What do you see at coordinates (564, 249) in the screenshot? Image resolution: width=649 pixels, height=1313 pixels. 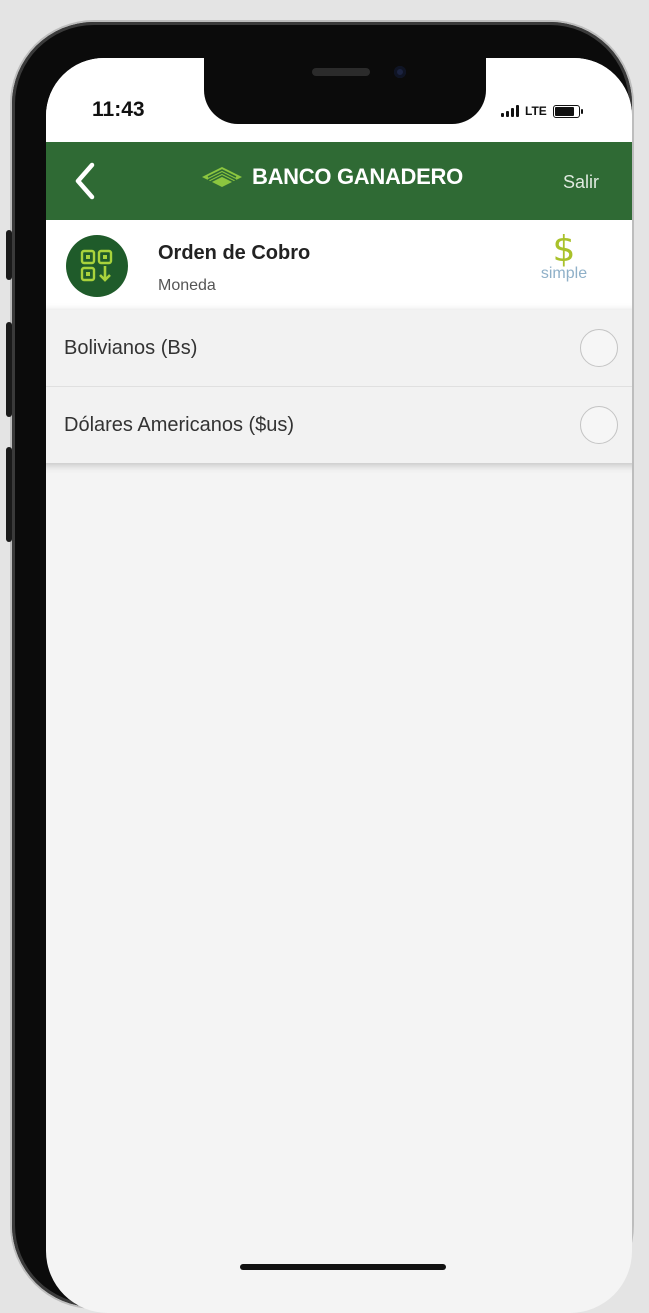 I see `dollar-icon: $` at bounding box center [564, 249].